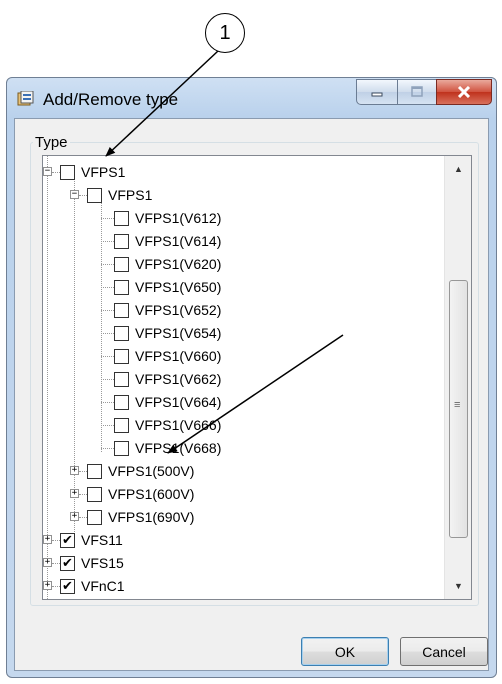 The height and width of the screenshot is (684, 502). Describe the element at coordinates (243, 287) in the screenshot. I see `tree-item: VFPS1(V650)` at that location.